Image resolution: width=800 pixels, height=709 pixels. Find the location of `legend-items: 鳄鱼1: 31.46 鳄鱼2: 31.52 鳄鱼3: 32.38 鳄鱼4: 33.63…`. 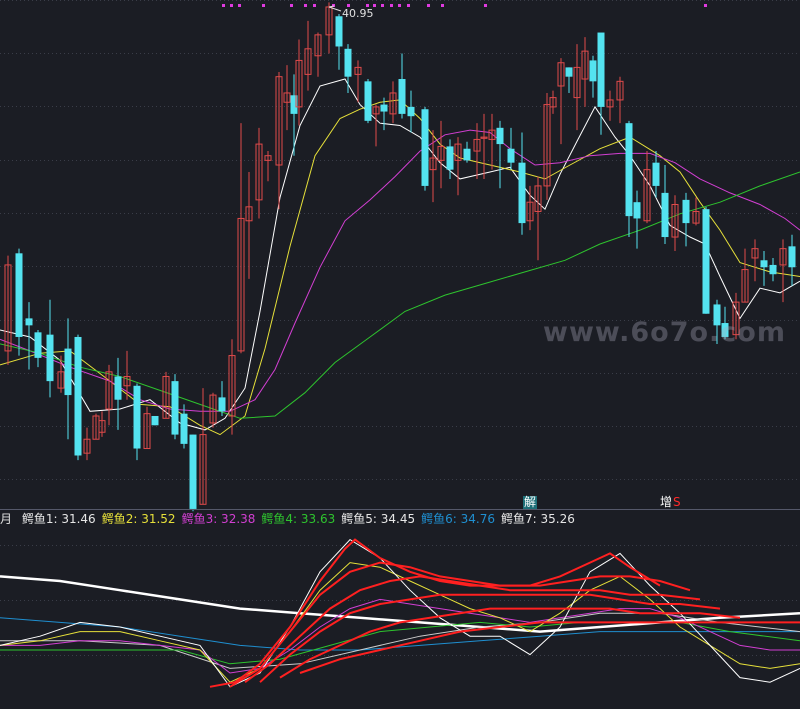

legend-items: 鳄鱼1: 31.46 鳄鱼2: 31.52 鳄鱼3: 32.38 鳄鱼4: 33.63… is located at coordinates (301, 519).